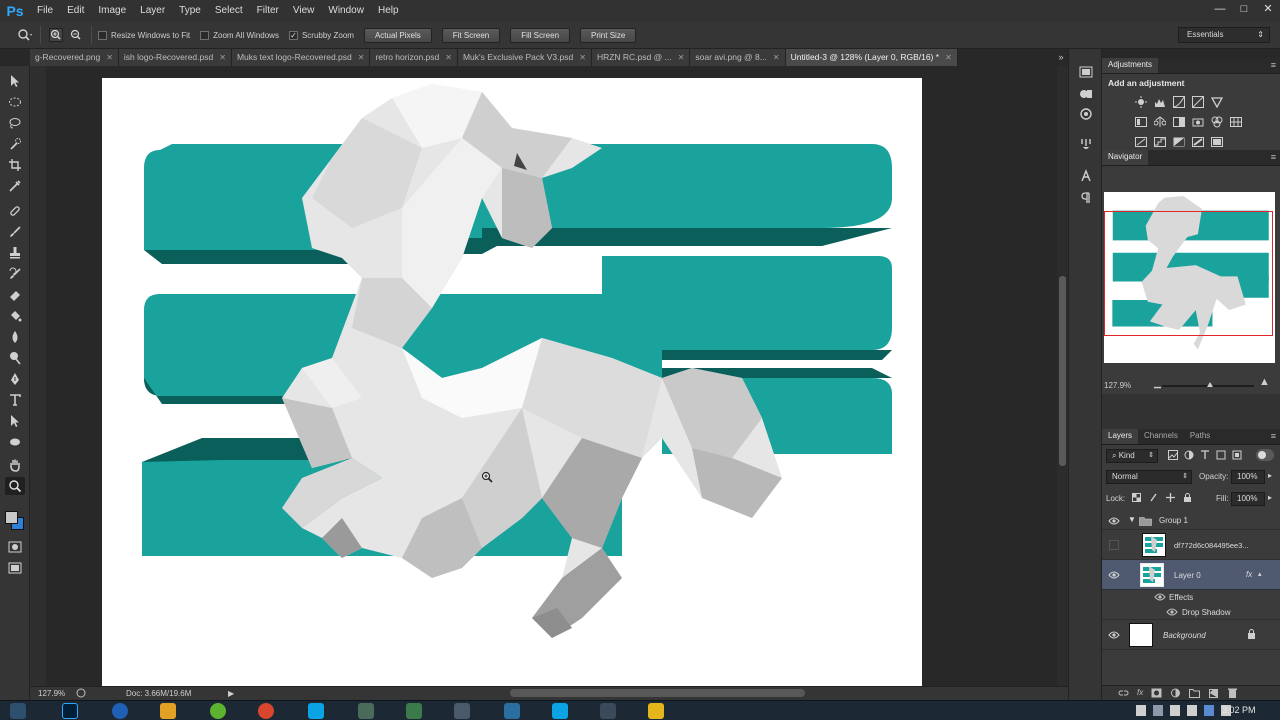 This screenshot has width=1280, height=720. Describe the element at coordinates (15, 486) in the screenshot. I see `zoom-tool-icon` at that location.